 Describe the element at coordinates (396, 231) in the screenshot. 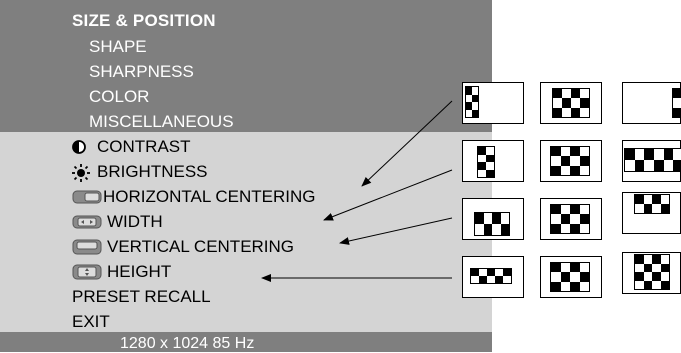

I see `arrow-vertical-centering` at that location.